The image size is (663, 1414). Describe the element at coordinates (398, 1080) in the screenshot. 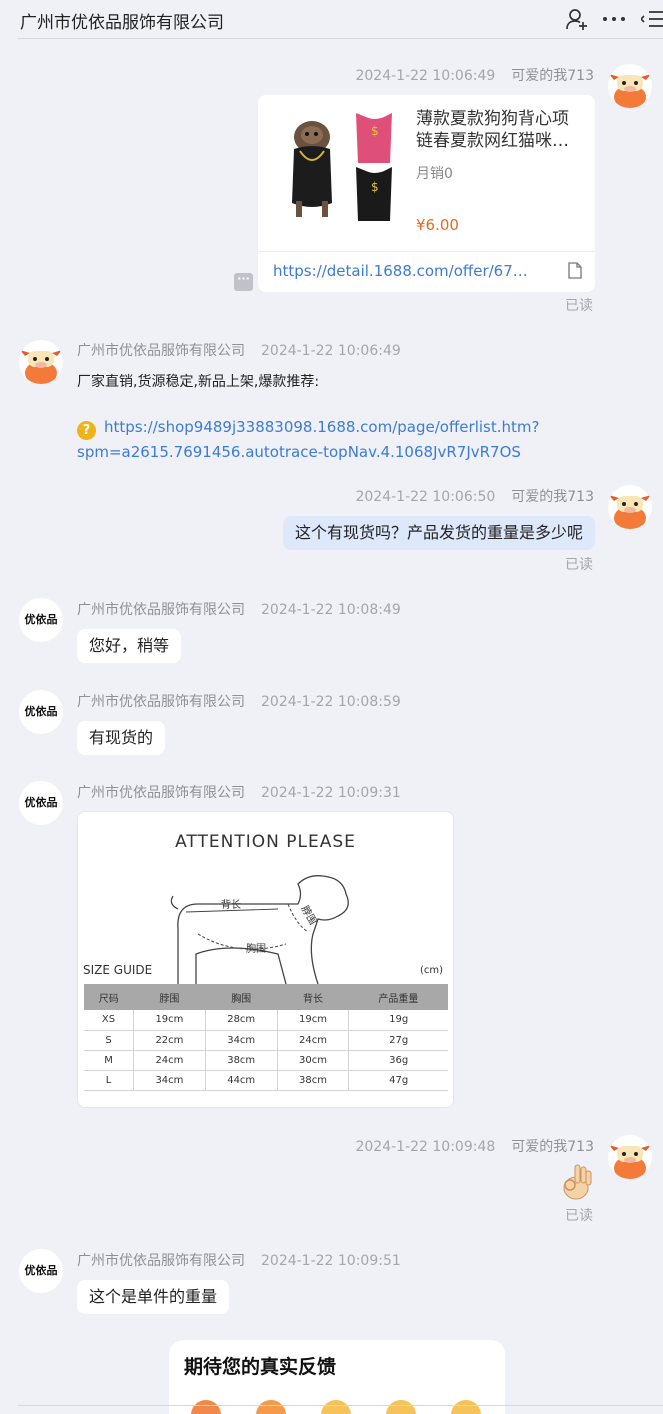

I see `table-cell: 47g` at that location.